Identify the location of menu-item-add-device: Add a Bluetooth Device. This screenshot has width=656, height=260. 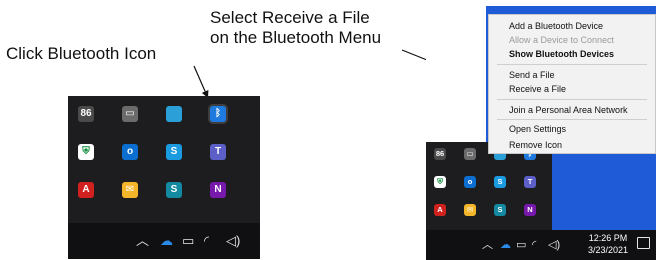
(556, 26).